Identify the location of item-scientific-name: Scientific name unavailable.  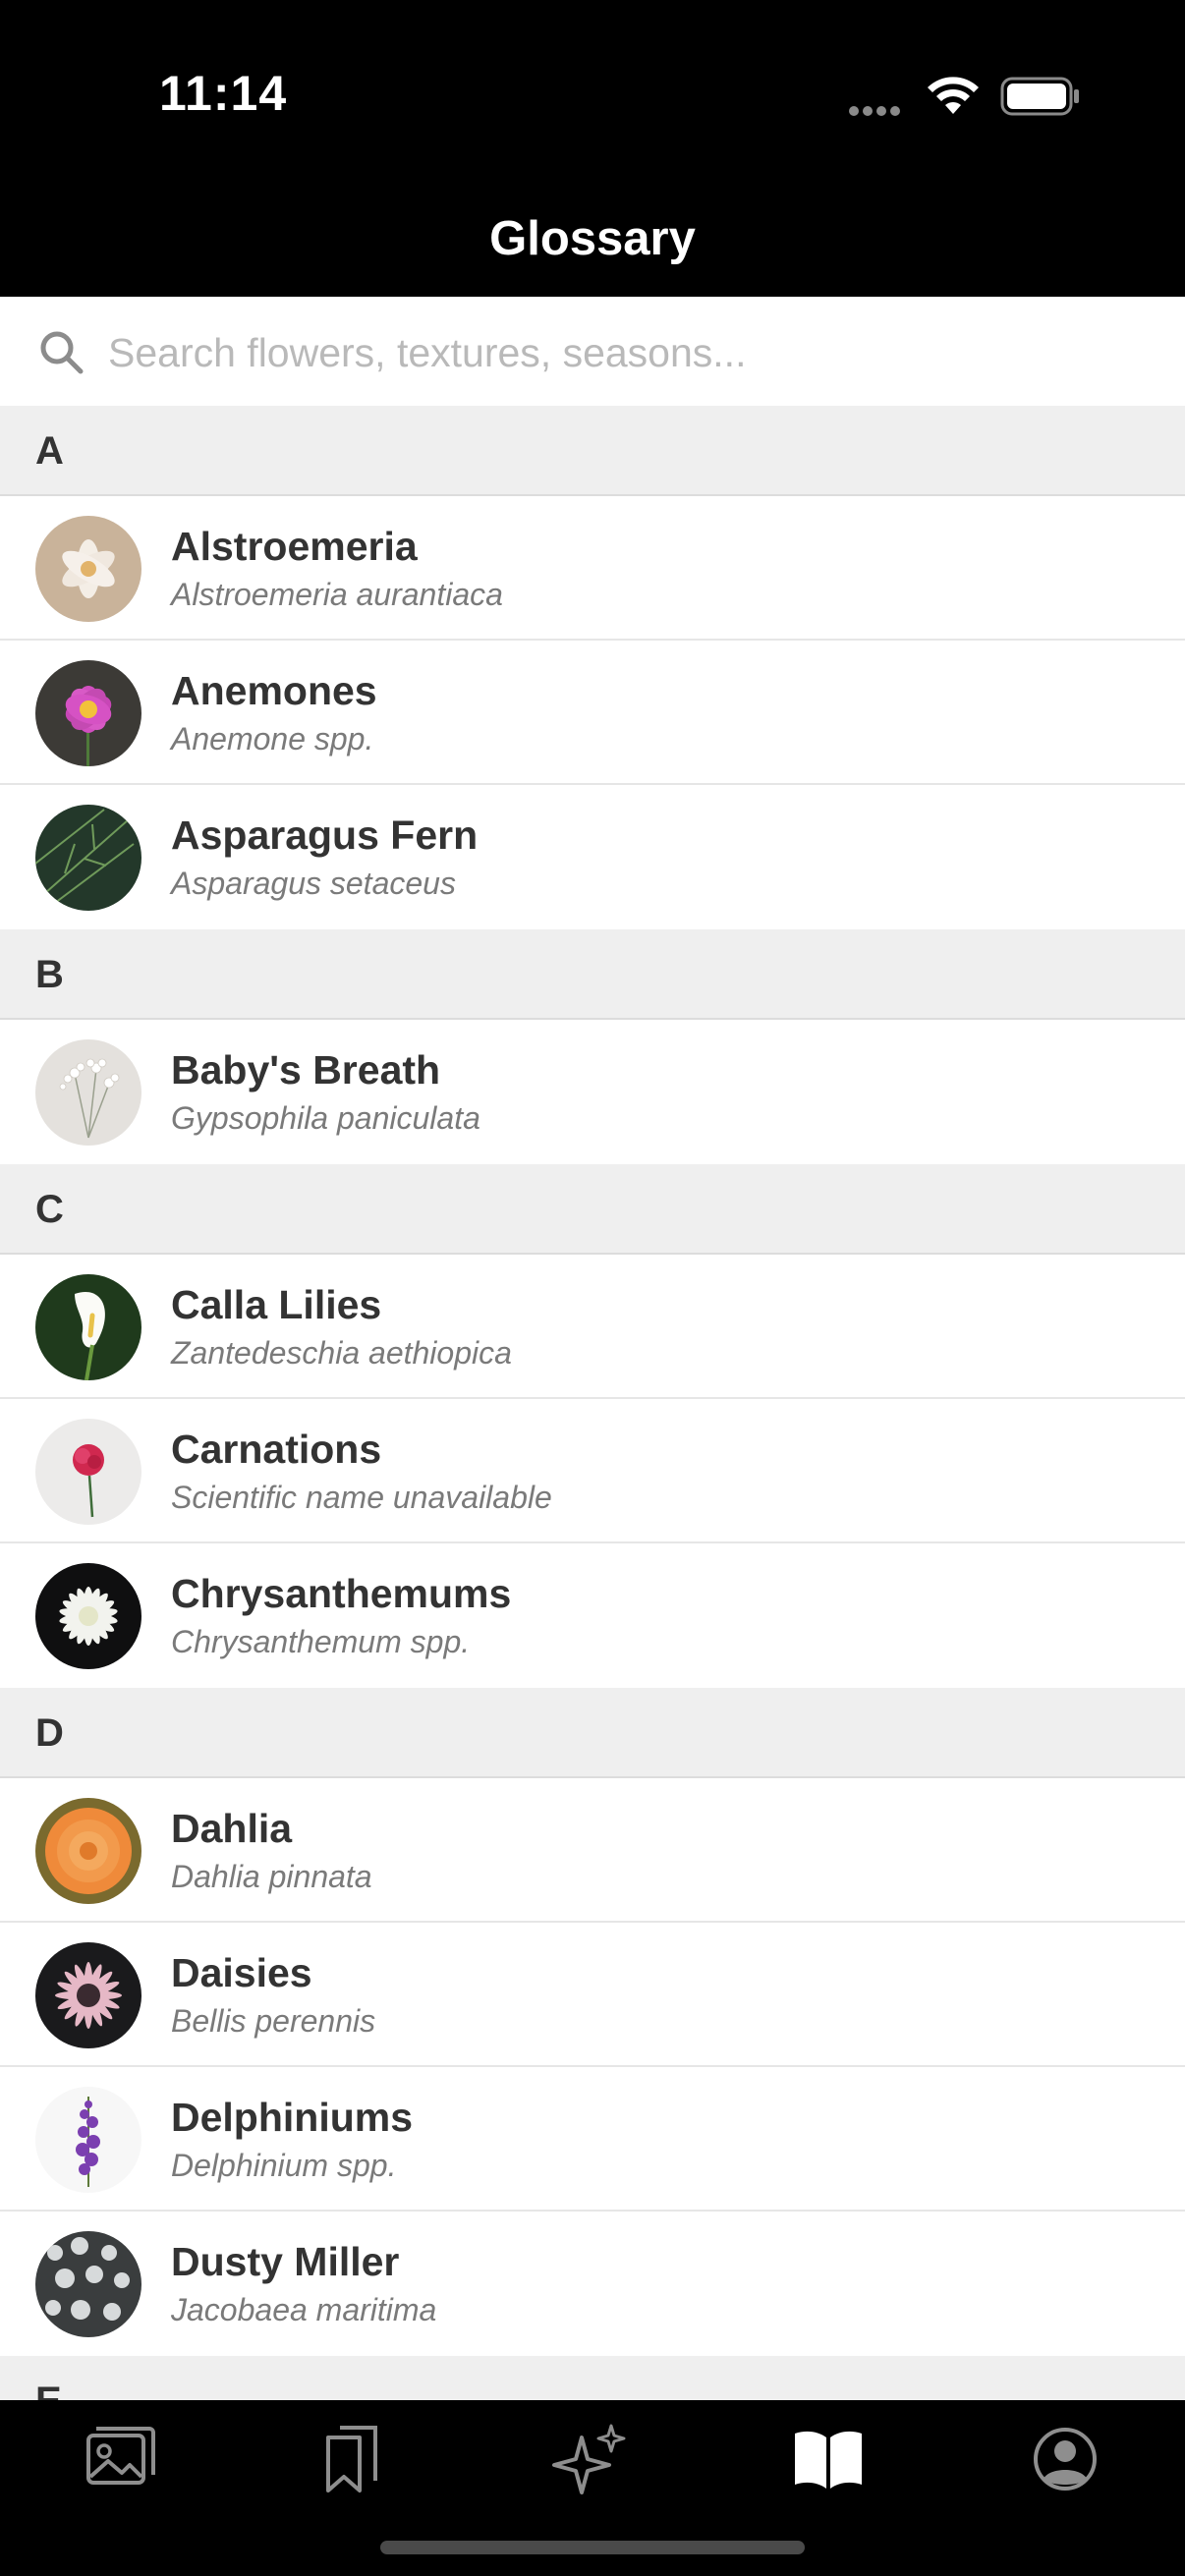
(362, 1497).